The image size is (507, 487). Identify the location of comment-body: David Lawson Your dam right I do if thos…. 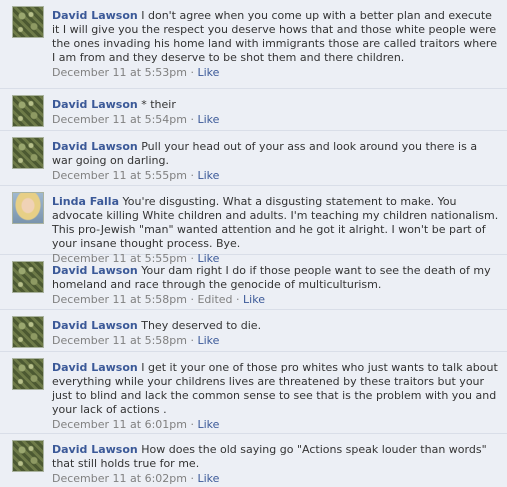
(275, 285).